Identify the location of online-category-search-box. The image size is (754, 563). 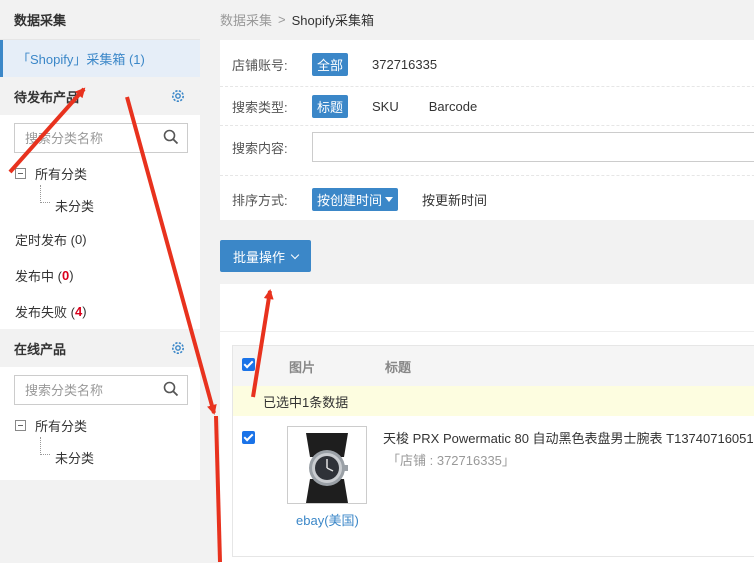
(101, 390).